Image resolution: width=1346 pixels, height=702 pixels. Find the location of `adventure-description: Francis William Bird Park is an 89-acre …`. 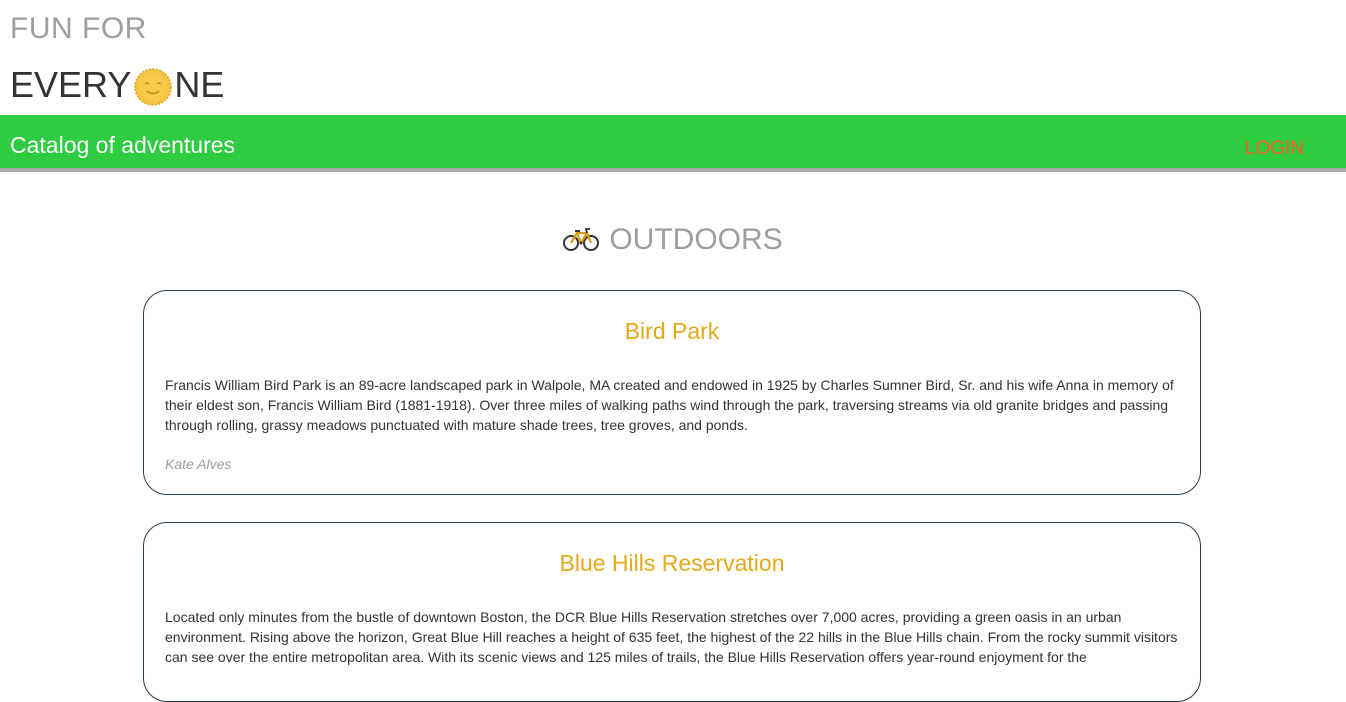

adventure-description: Francis William Bird Park is an 89-acre … is located at coordinates (669, 405).